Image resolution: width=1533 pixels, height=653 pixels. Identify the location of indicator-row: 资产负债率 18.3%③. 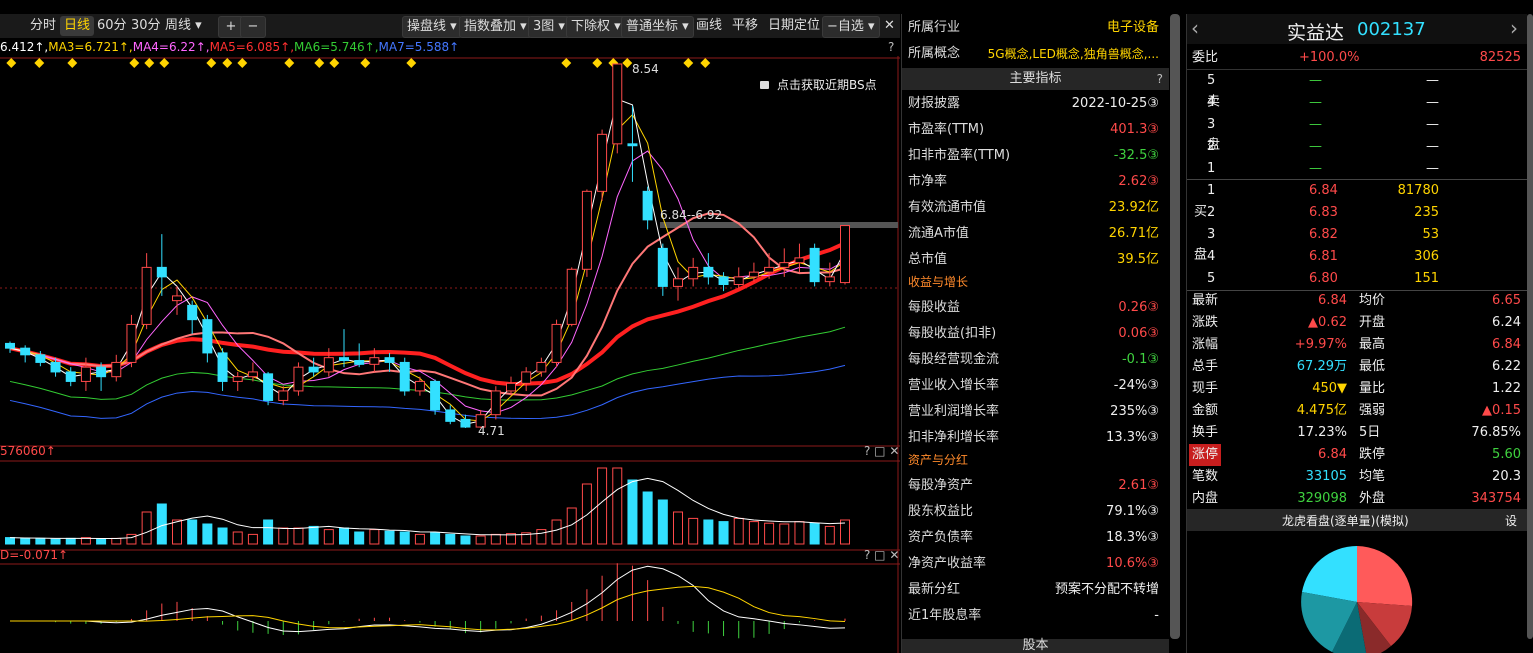
(1035, 538).